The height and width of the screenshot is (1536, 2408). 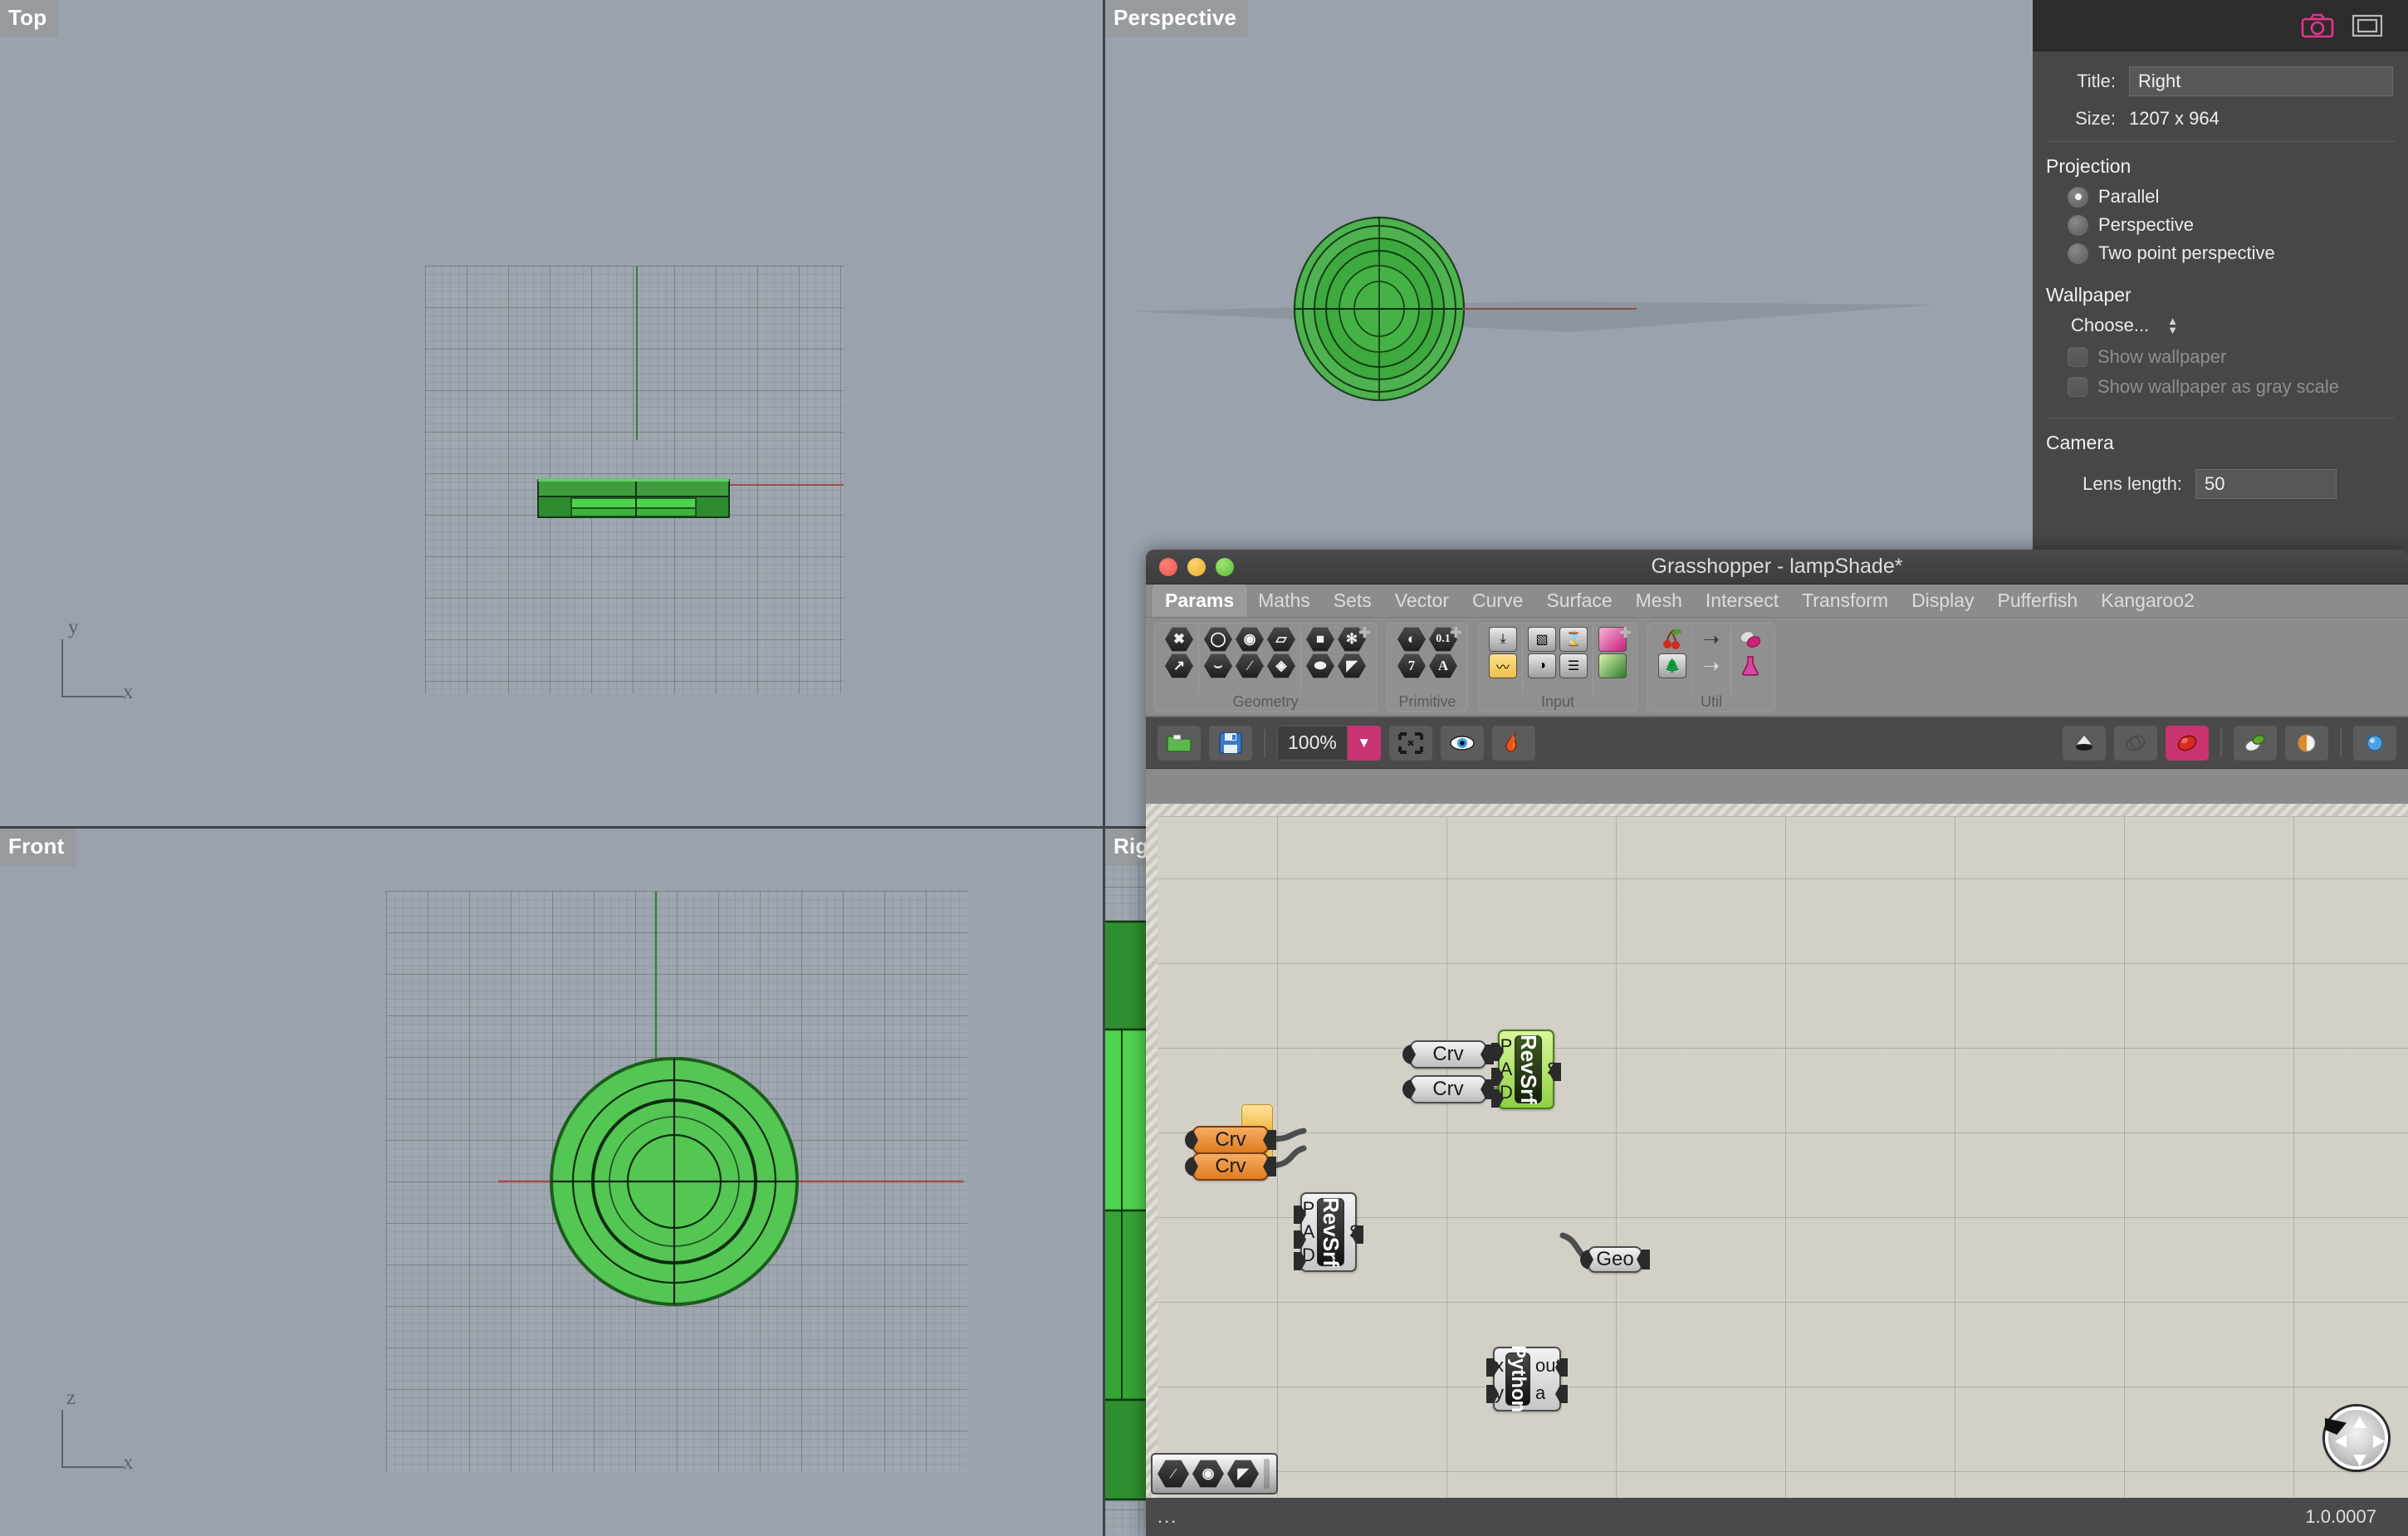 I want to click on tab-sets: Sets, so click(x=1352, y=601).